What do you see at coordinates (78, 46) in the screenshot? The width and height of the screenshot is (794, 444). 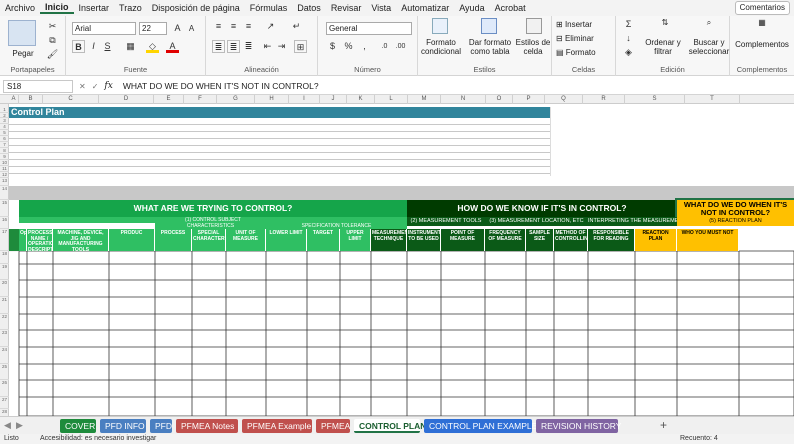 I see `bold-button: B` at bounding box center [78, 46].